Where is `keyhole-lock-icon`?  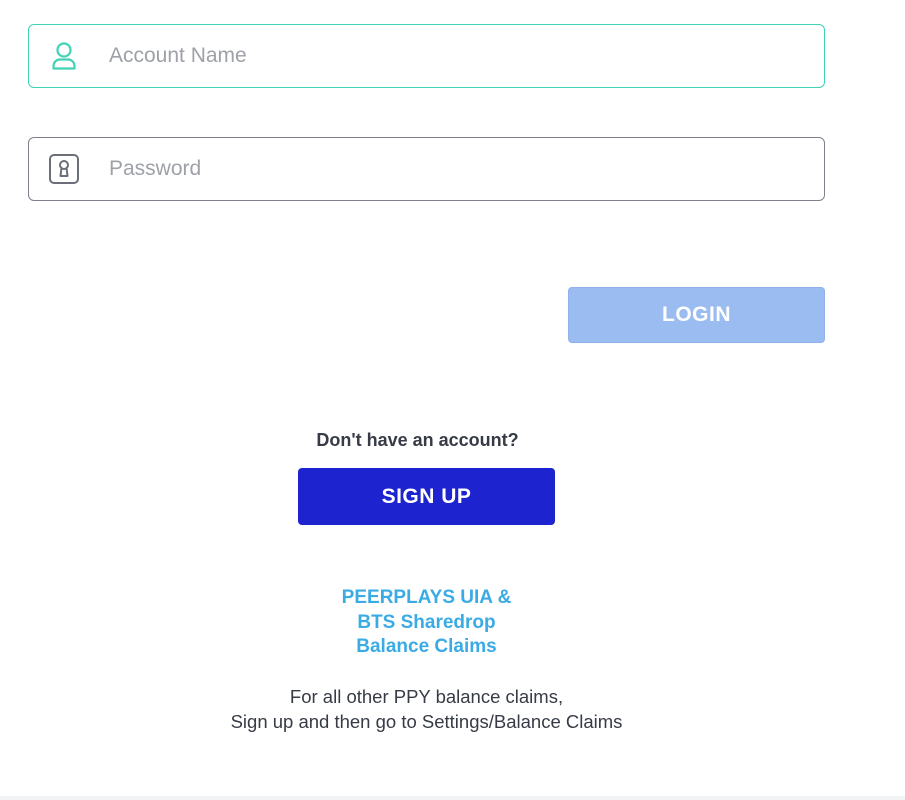 keyhole-lock-icon is located at coordinates (64, 169).